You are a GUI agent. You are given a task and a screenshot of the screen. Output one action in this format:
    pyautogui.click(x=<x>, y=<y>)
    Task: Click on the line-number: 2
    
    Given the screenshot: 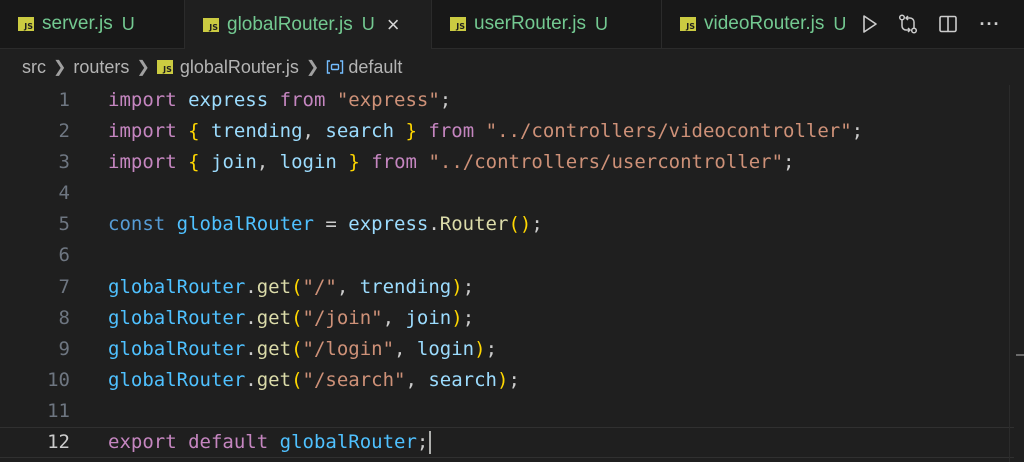 What is the action you would take?
    pyautogui.click(x=64, y=131)
    